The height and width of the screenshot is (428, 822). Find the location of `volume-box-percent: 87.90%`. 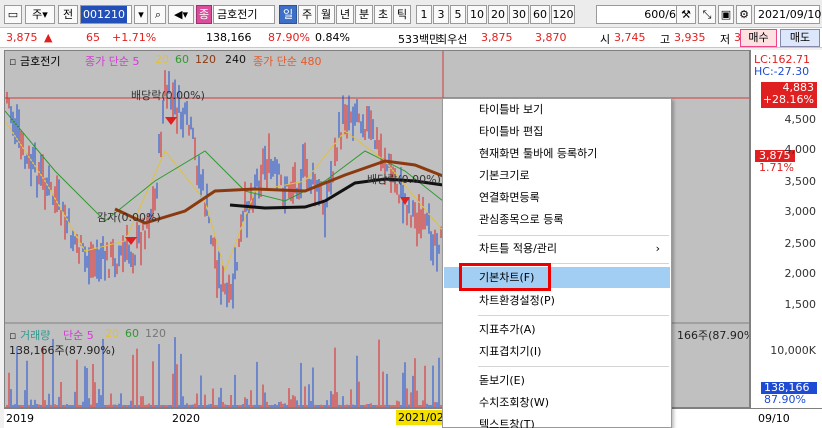

volume-box-percent: 87.90% is located at coordinates (785, 399).